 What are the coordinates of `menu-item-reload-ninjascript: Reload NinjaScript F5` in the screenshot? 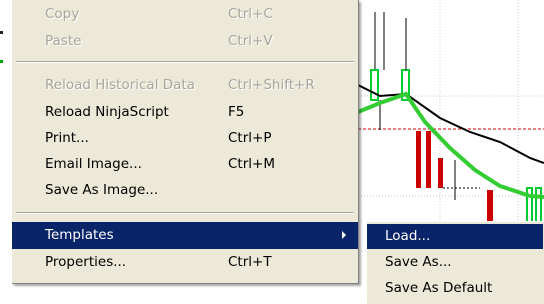 It's located at (185, 112).